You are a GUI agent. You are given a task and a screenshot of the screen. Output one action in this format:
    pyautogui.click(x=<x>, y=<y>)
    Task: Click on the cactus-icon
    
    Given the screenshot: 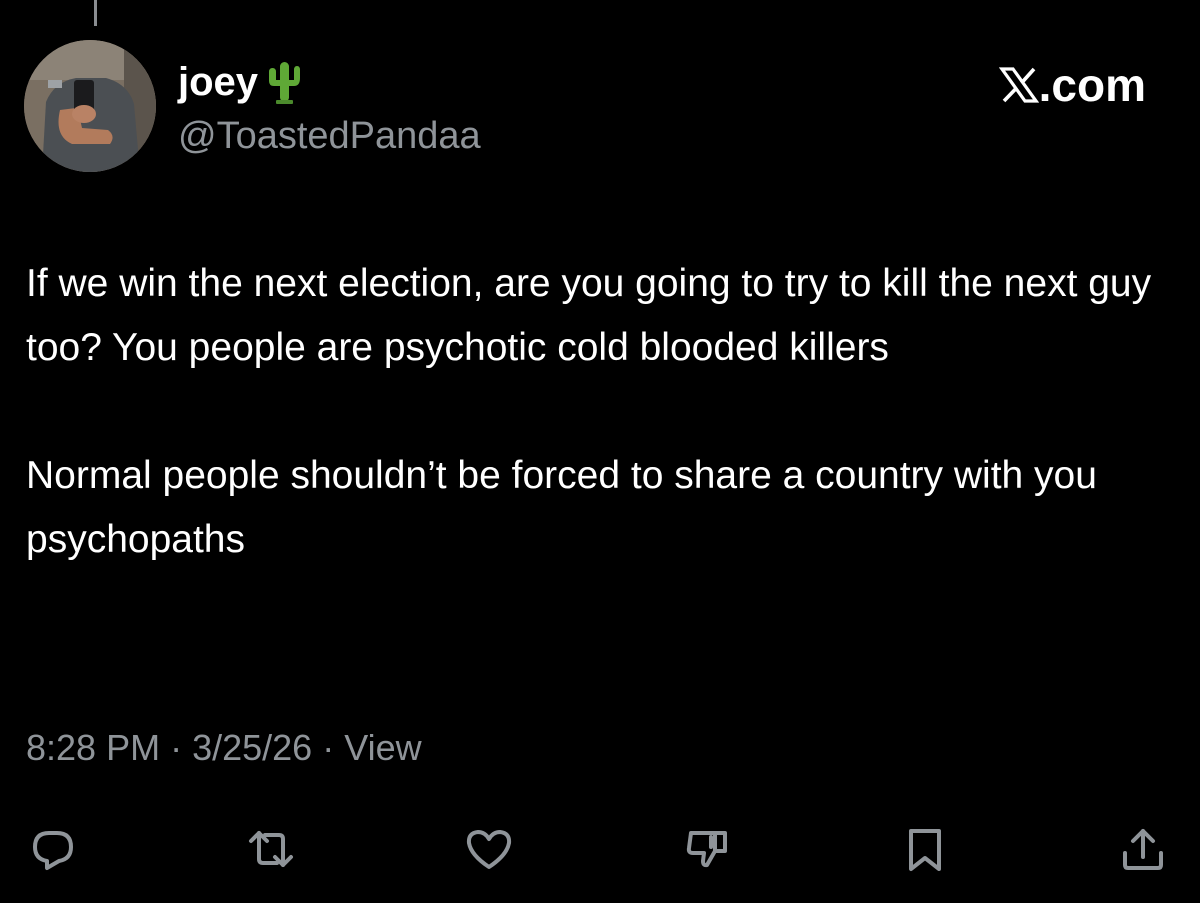 What is the action you would take?
    pyautogui.click(x=284, y=82)
    